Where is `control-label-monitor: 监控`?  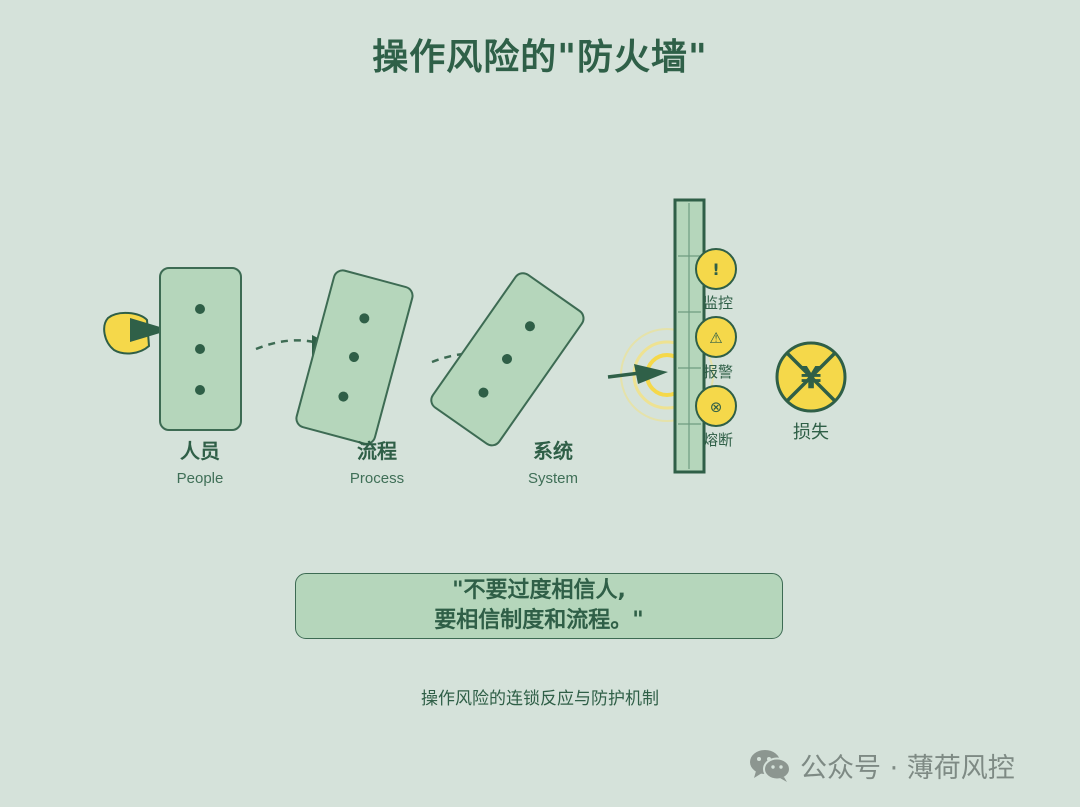
control-label-monitor: 监控 is located at coordinates (718, 303).